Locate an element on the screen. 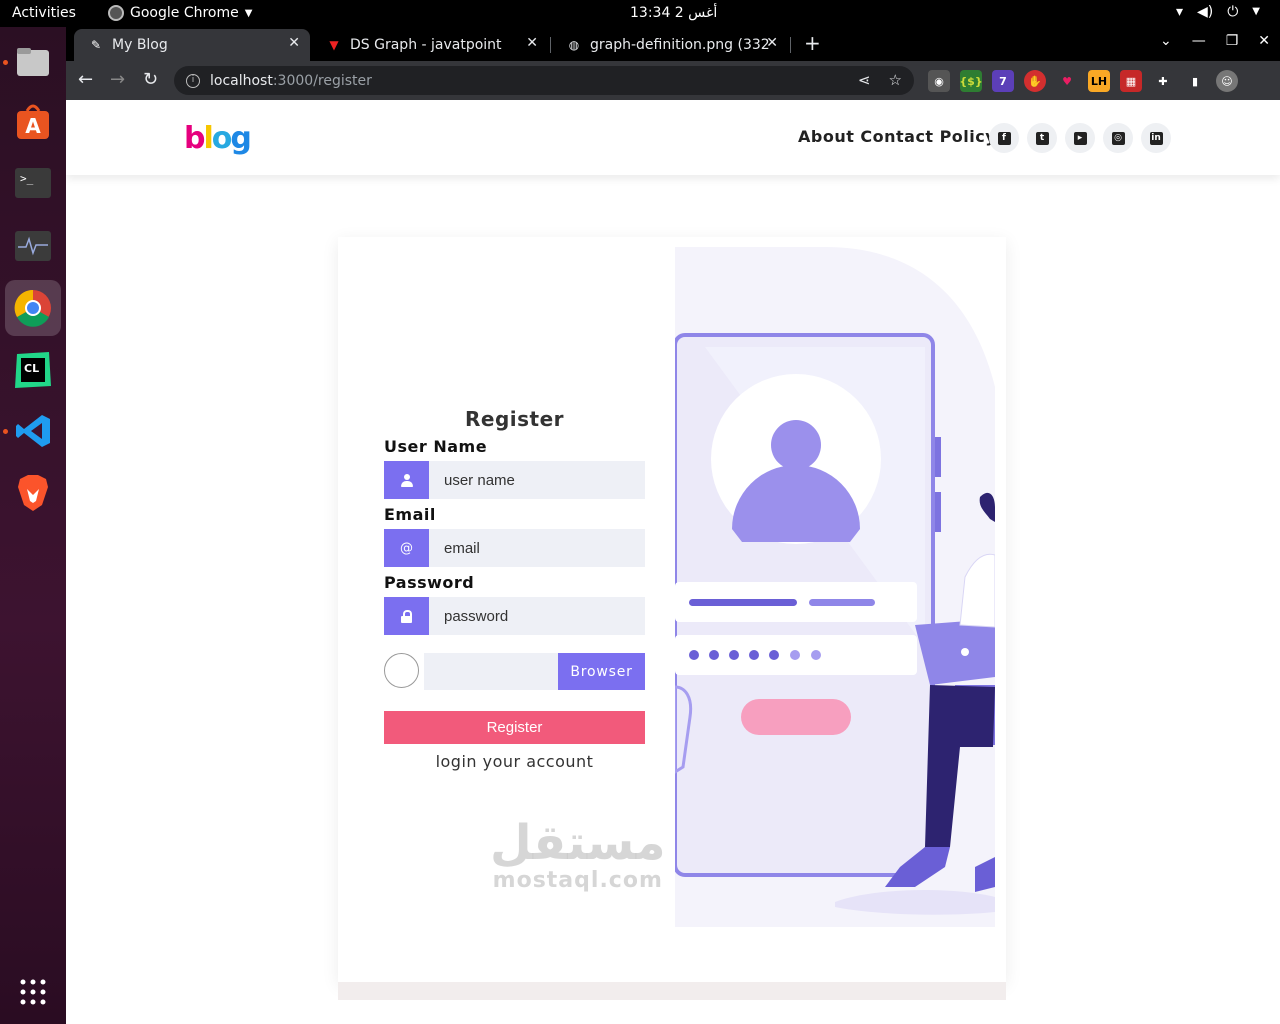  password-input is located at coordinates (537, 616).